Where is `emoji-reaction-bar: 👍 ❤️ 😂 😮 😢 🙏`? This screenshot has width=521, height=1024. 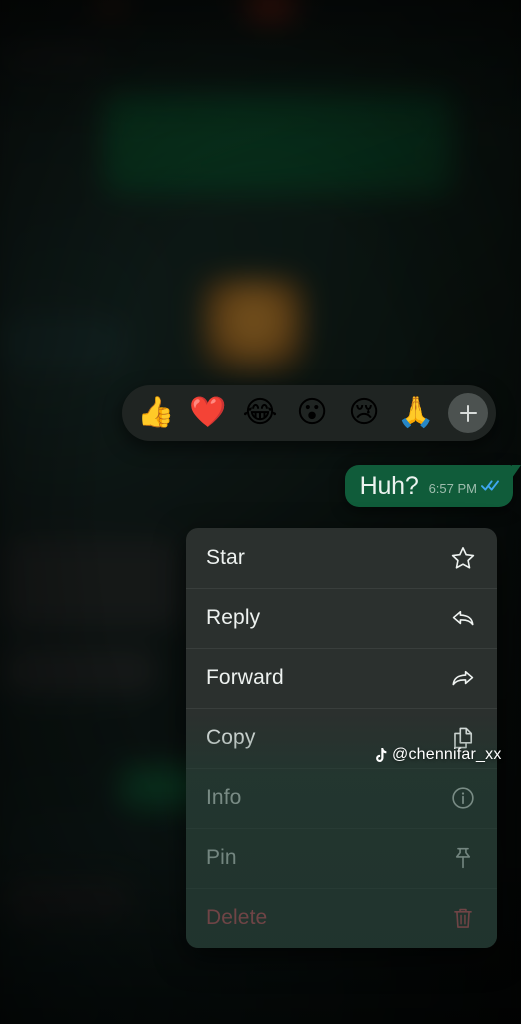
emoji-reaction-bar: 👍 ❤️ 😂 😮 😢 🙏 is located at coordinates (309, 413).